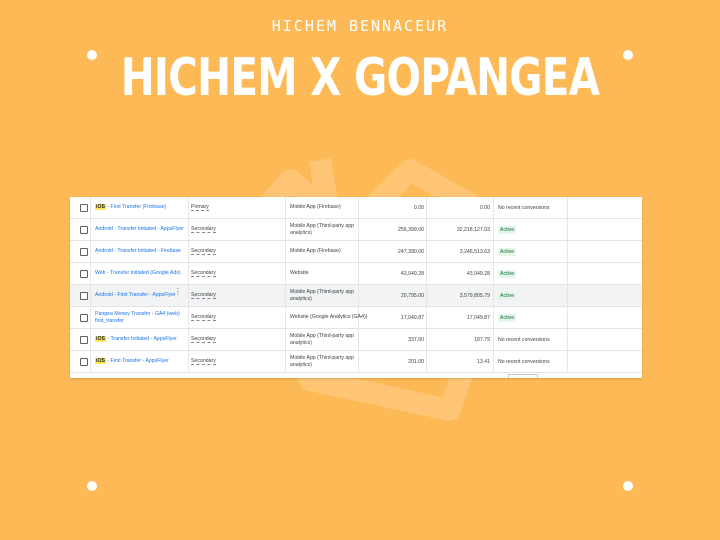 The height and width of the screenshot is (540, 720). I want to click on conversion-action-link: Android - First Transfer - AppsFlyer, so click(140, 295).